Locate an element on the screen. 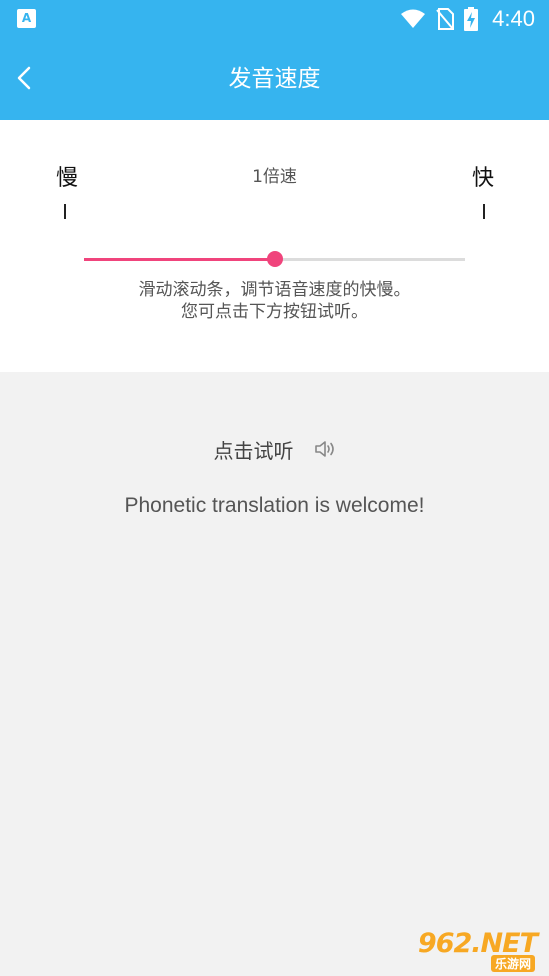 The width and height of the screenshot is (549, 976). watermark-sub: 乐游网 is located at coordinates (512, 963).